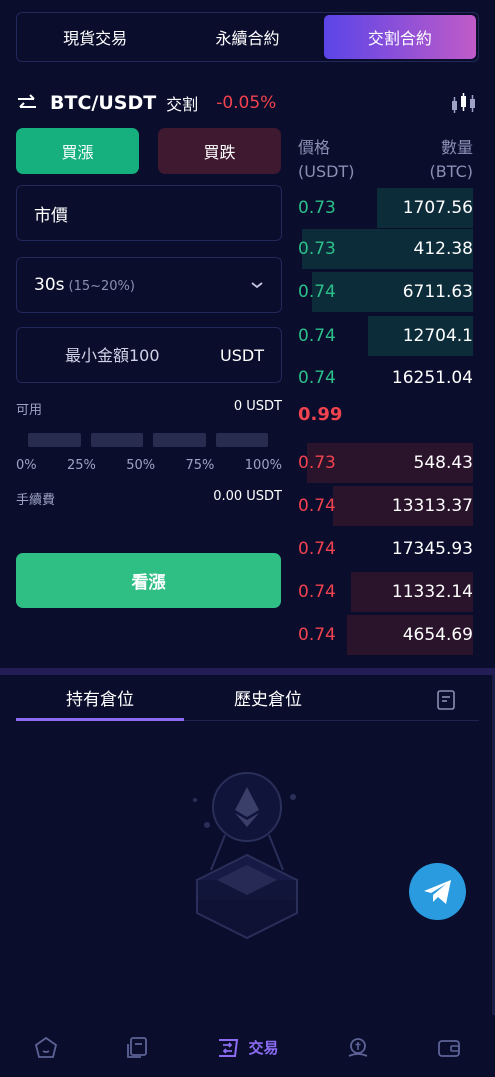  I want to click on orders-icon, so click(137, 1047).